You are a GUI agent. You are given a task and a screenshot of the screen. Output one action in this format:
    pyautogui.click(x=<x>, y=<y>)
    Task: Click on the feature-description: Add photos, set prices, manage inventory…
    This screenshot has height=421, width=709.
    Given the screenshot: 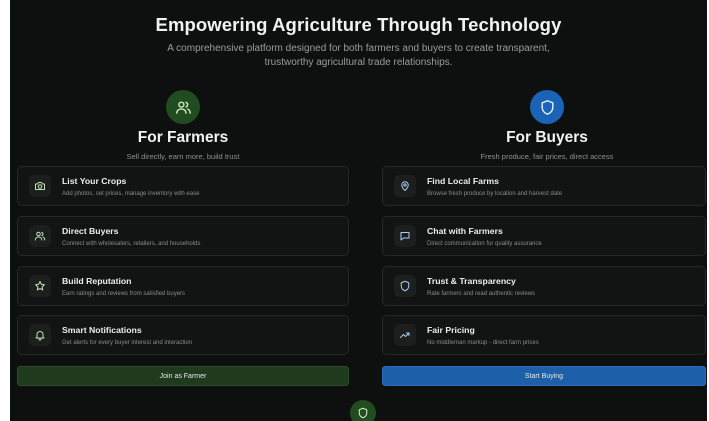 What is the action you would take?
    pyautogui.click(x=131, y=193)
    